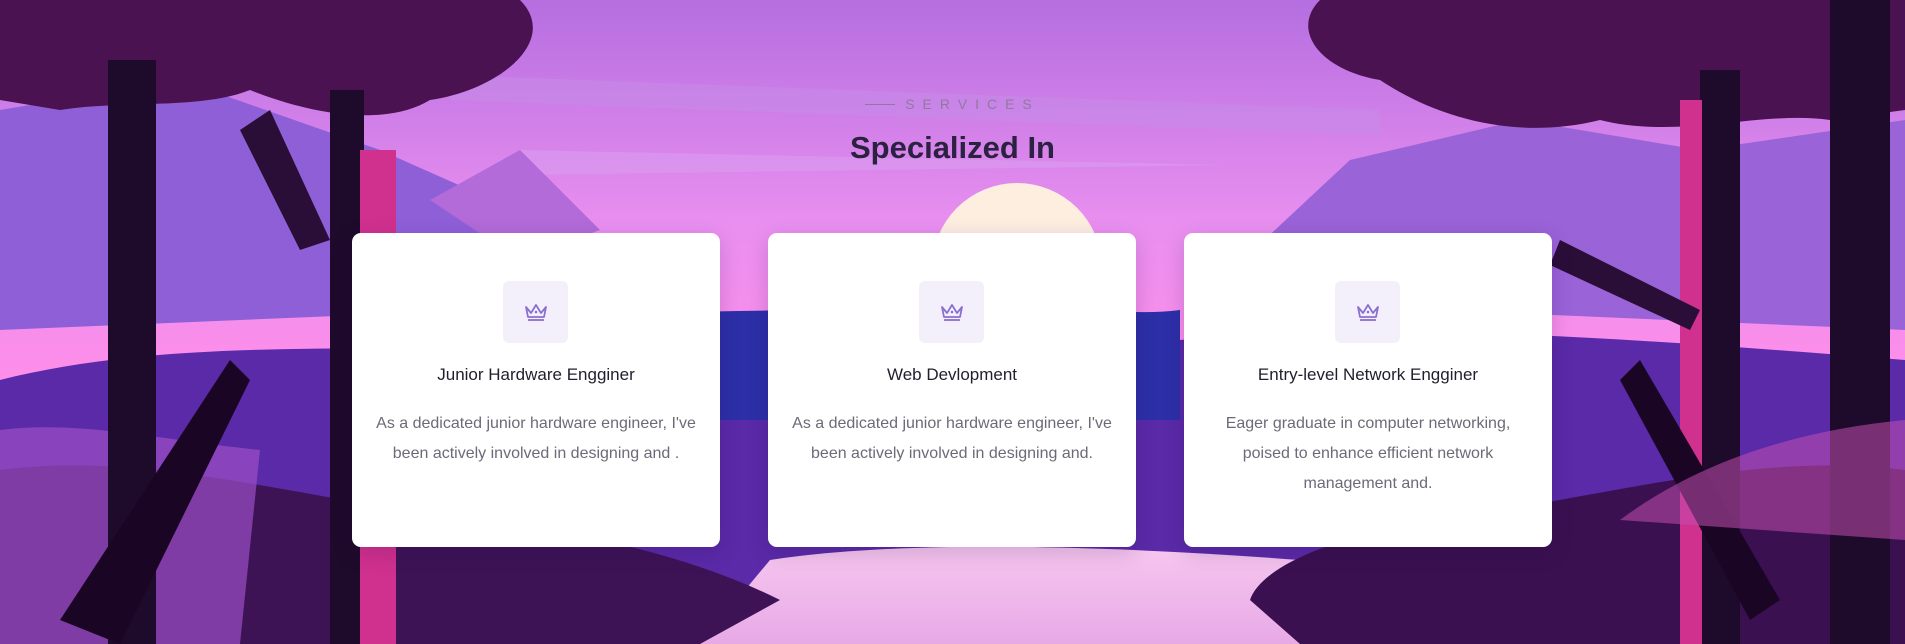  I want to click on section-title: Specialized In, so click(952, 147).